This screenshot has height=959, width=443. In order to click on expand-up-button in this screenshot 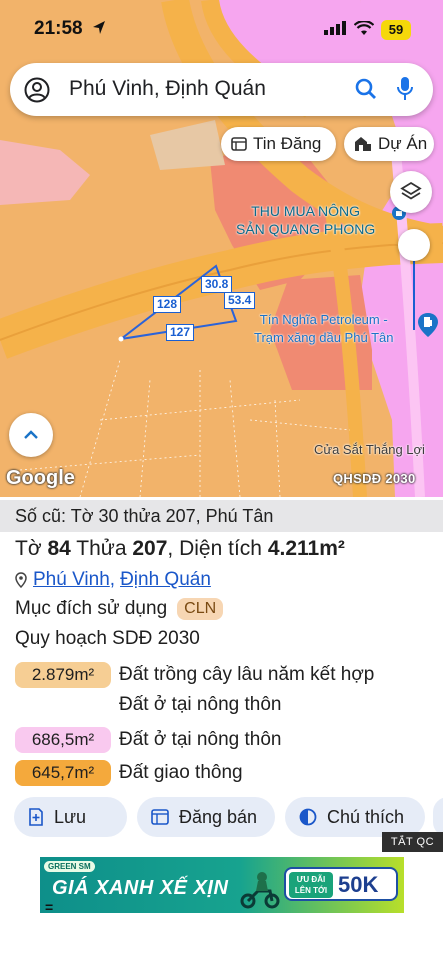, I will do `click(31, 435)`.